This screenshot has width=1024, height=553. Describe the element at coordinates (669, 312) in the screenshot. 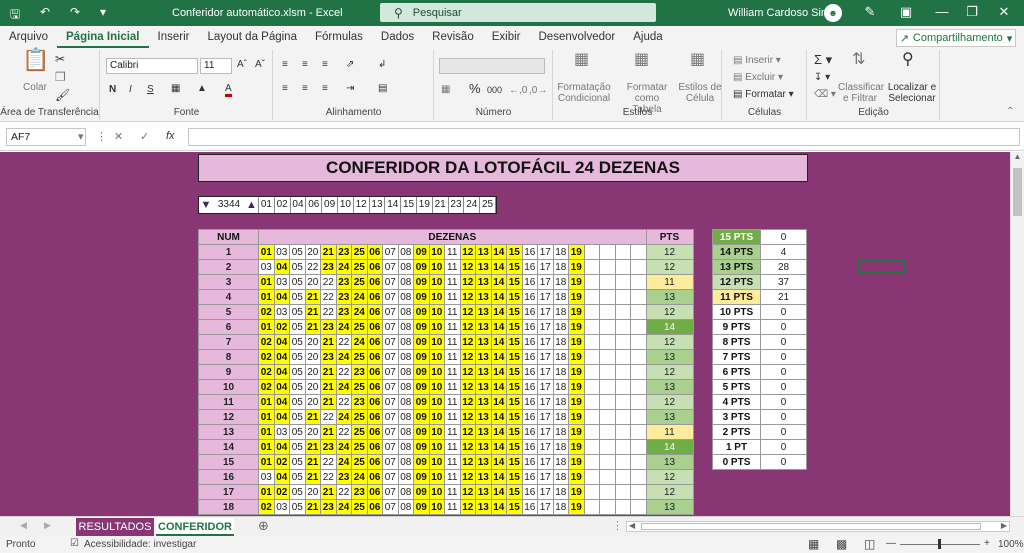

I see `points-cell: 12` at that location.